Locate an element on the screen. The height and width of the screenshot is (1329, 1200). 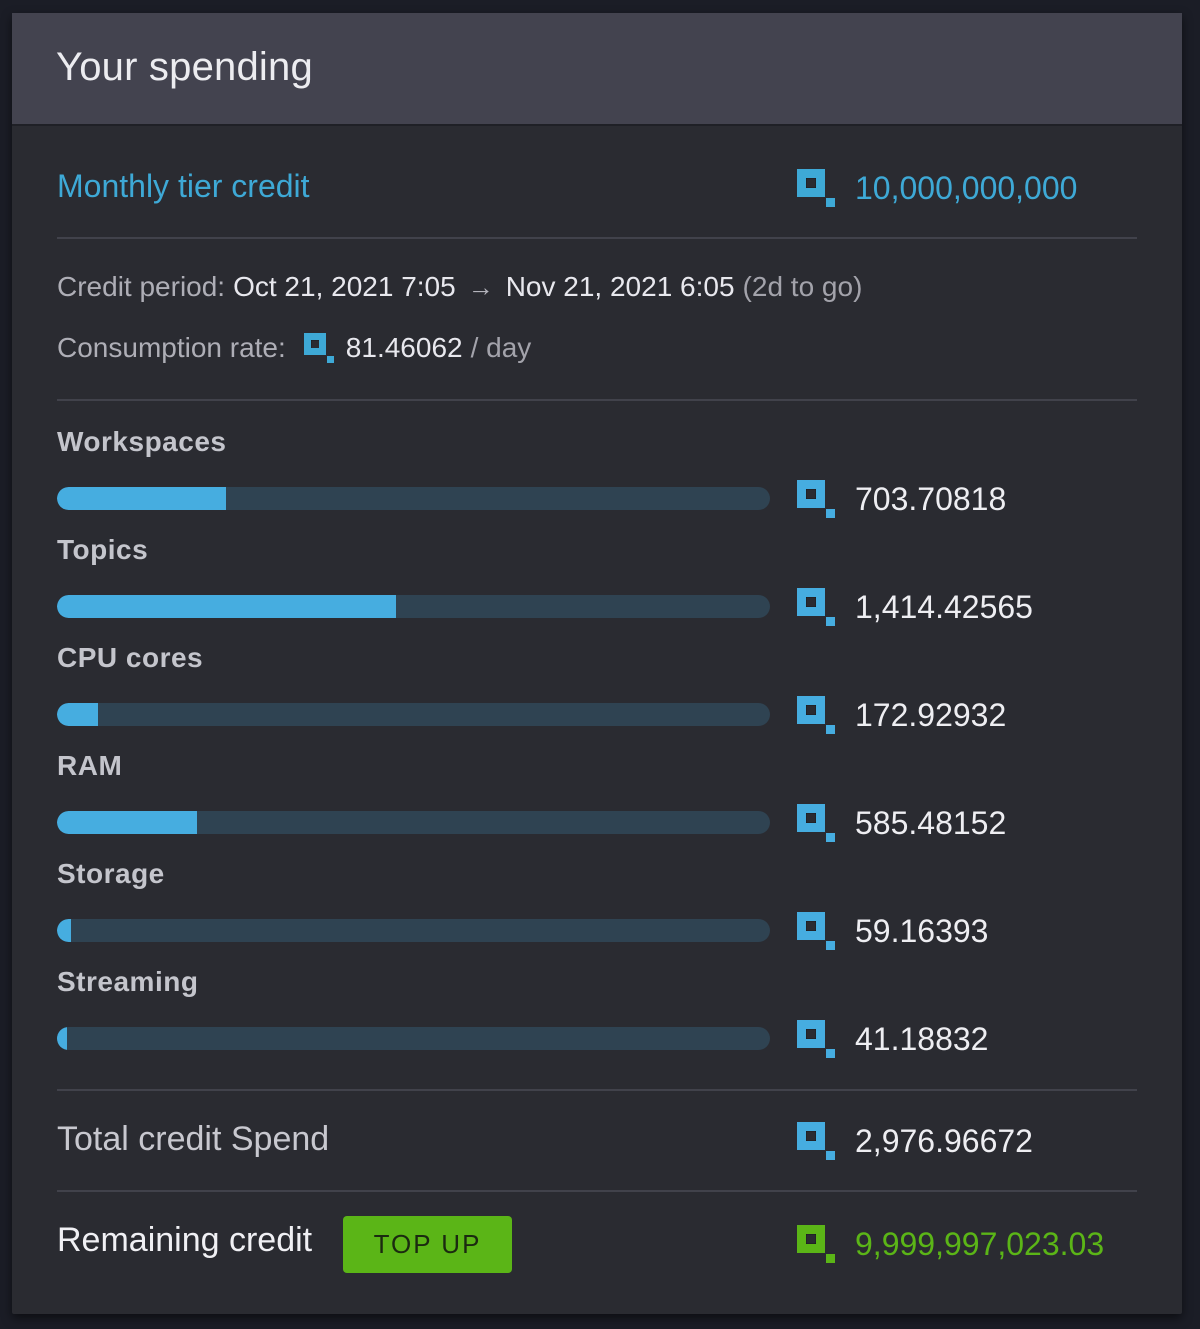
remaining-credit-value: 9,999,997,023.03 is located at coordinates (950, 1244).